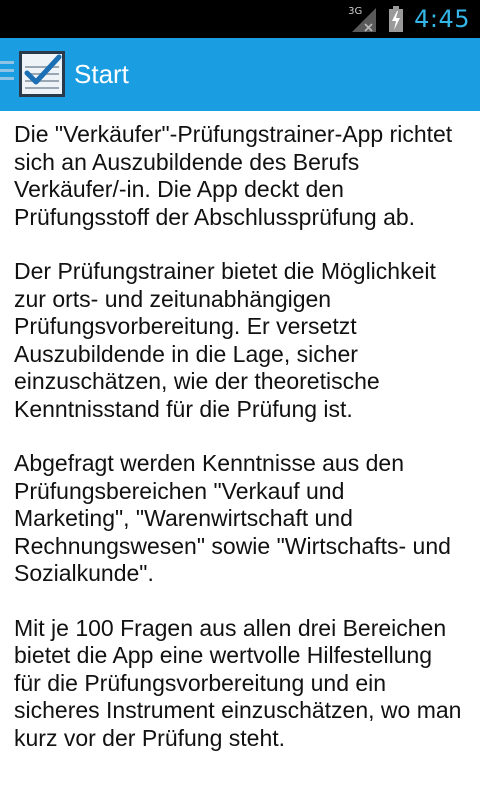  What do you see at coordinates (396, 19) in the screenshot?
I see `battery-charging-icon` at bounding box center [396, 19].